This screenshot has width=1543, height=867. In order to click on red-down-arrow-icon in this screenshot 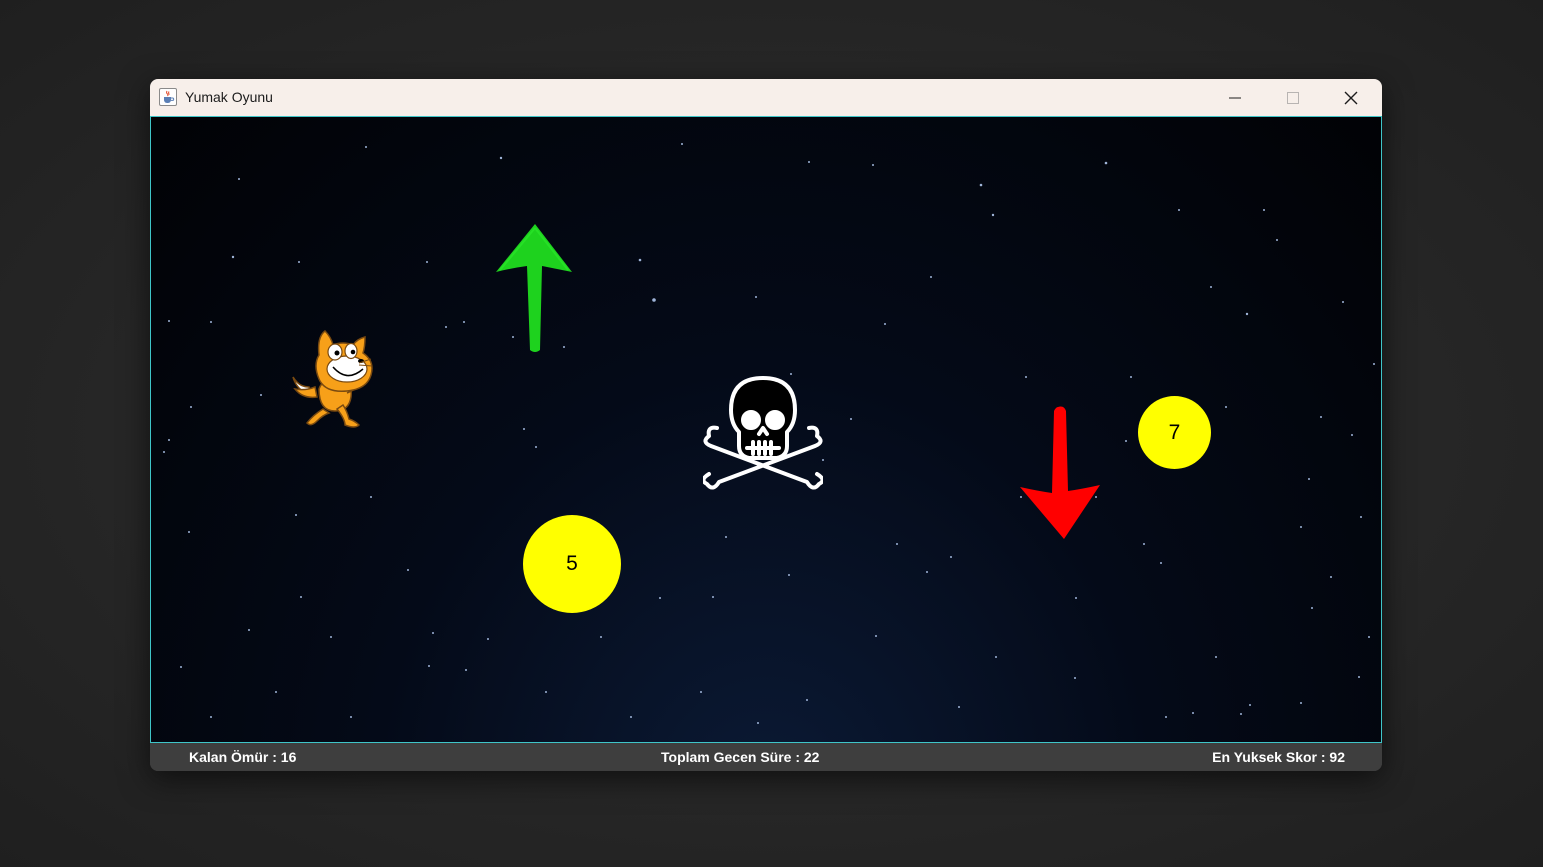, I will do `click(1060, 472)`.